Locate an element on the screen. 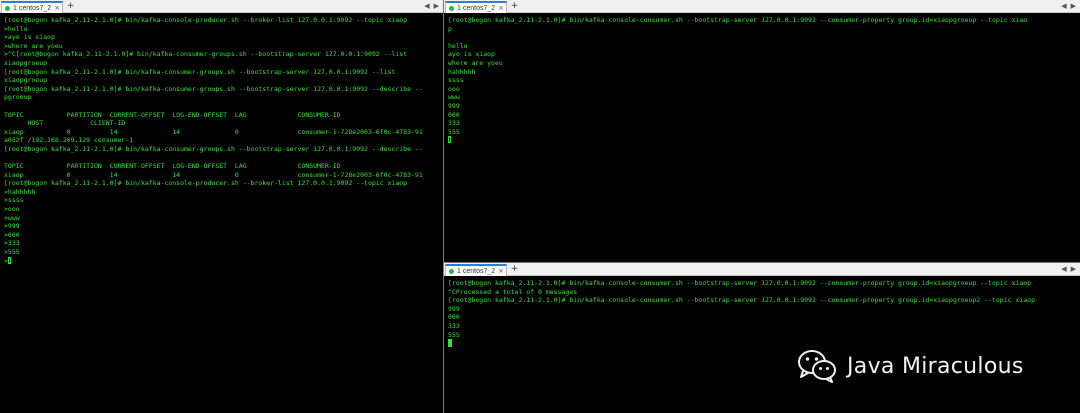 This screenshot has width=1080, height=413. terminal-line: >333 is located at coordinates (12, 243).